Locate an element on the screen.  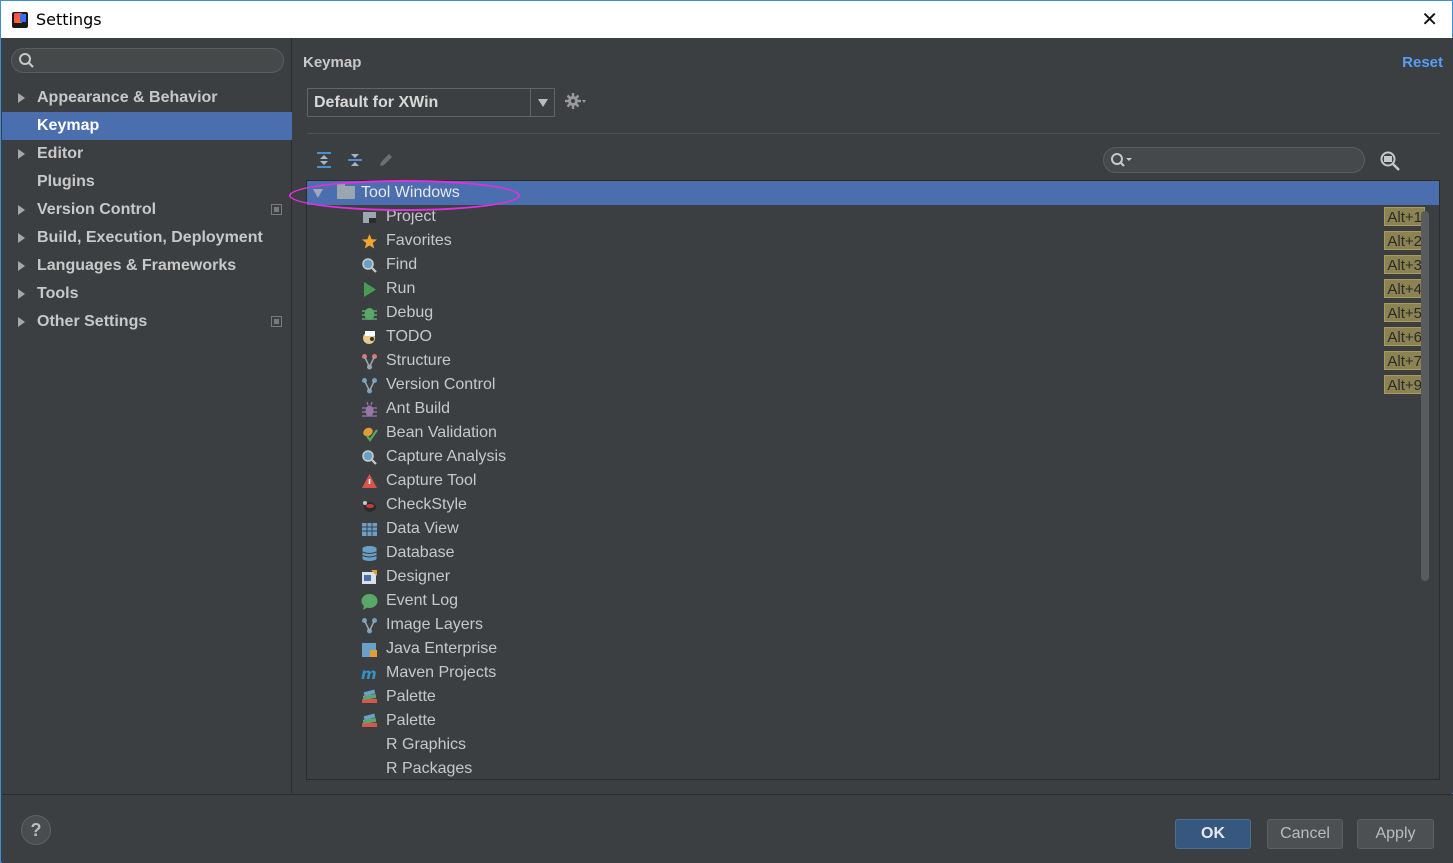
sidebar-item-build-execution-deployment: Build, Execution, Deployment is located at coordinates (147, 238).